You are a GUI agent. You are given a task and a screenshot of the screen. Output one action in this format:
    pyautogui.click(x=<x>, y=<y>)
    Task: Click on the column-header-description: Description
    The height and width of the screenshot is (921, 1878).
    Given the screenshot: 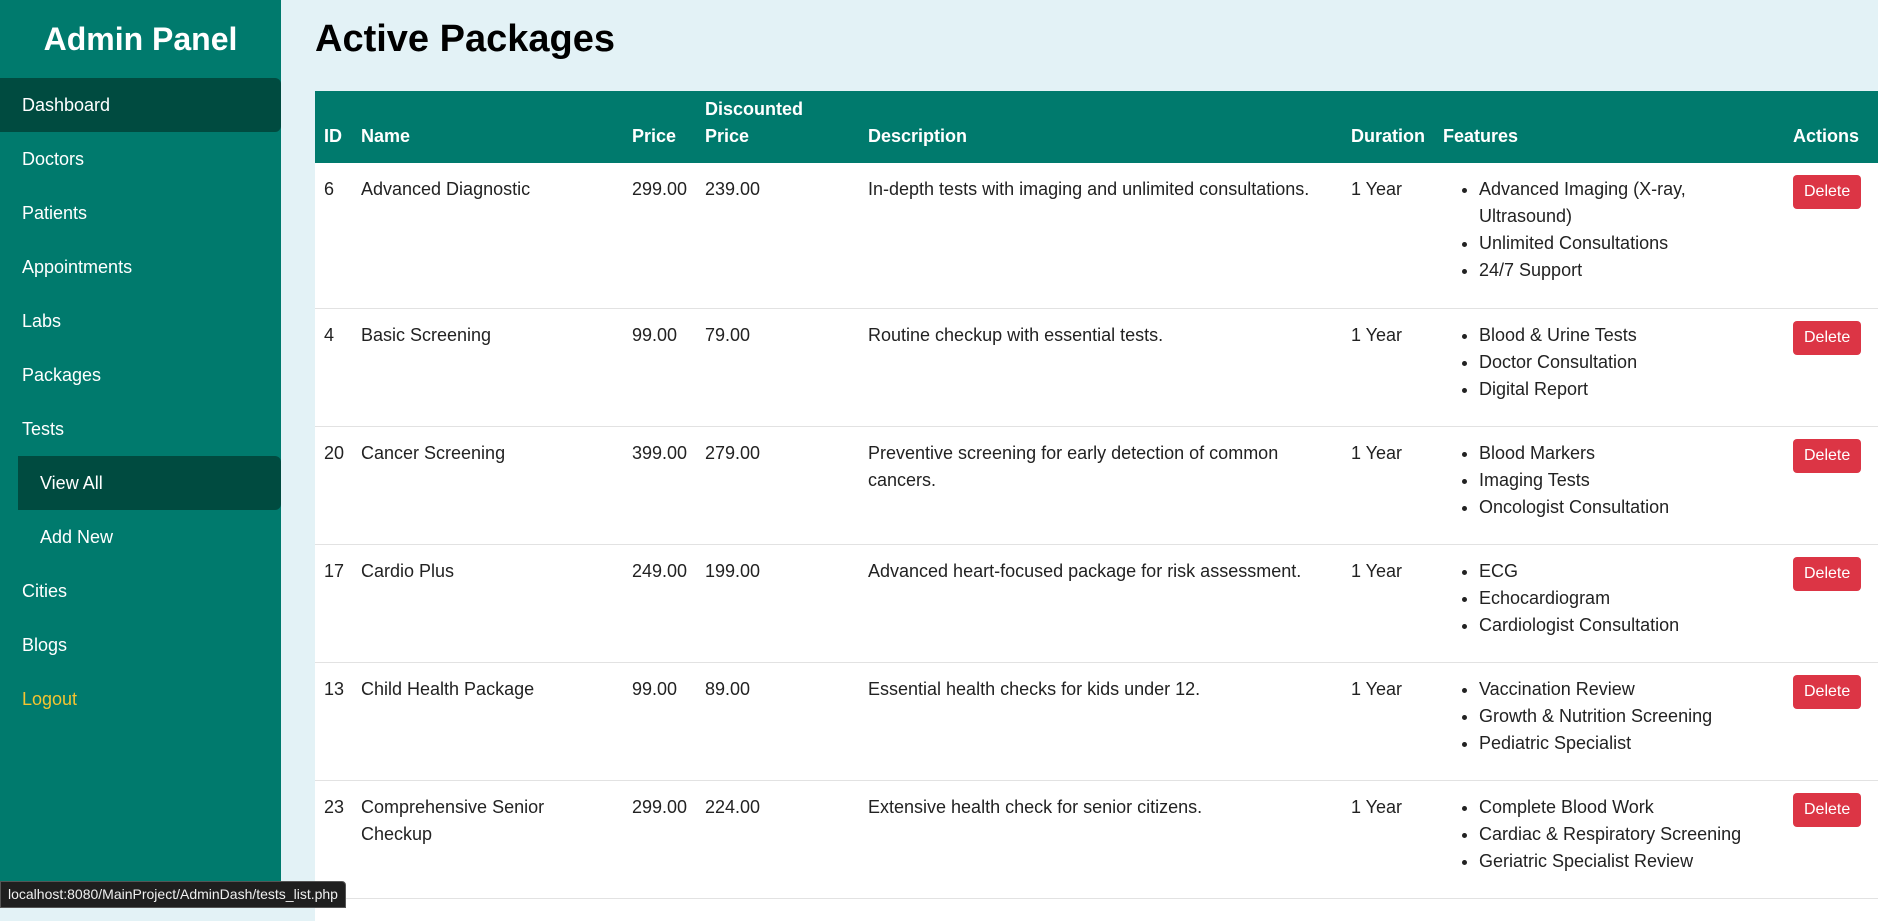 What is the action you would take?
    pyautogui.click(x=918, y=136)
    